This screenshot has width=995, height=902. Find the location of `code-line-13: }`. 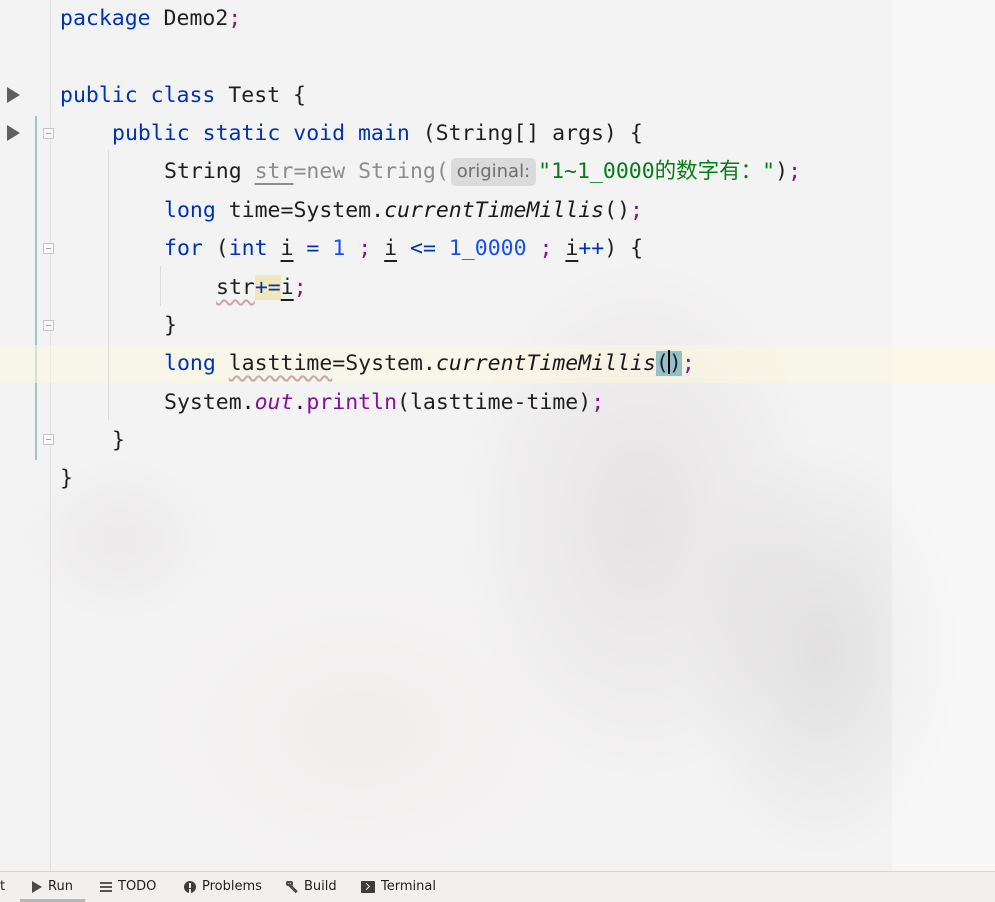

code-line-13: } is located at coordinates (66, 479).